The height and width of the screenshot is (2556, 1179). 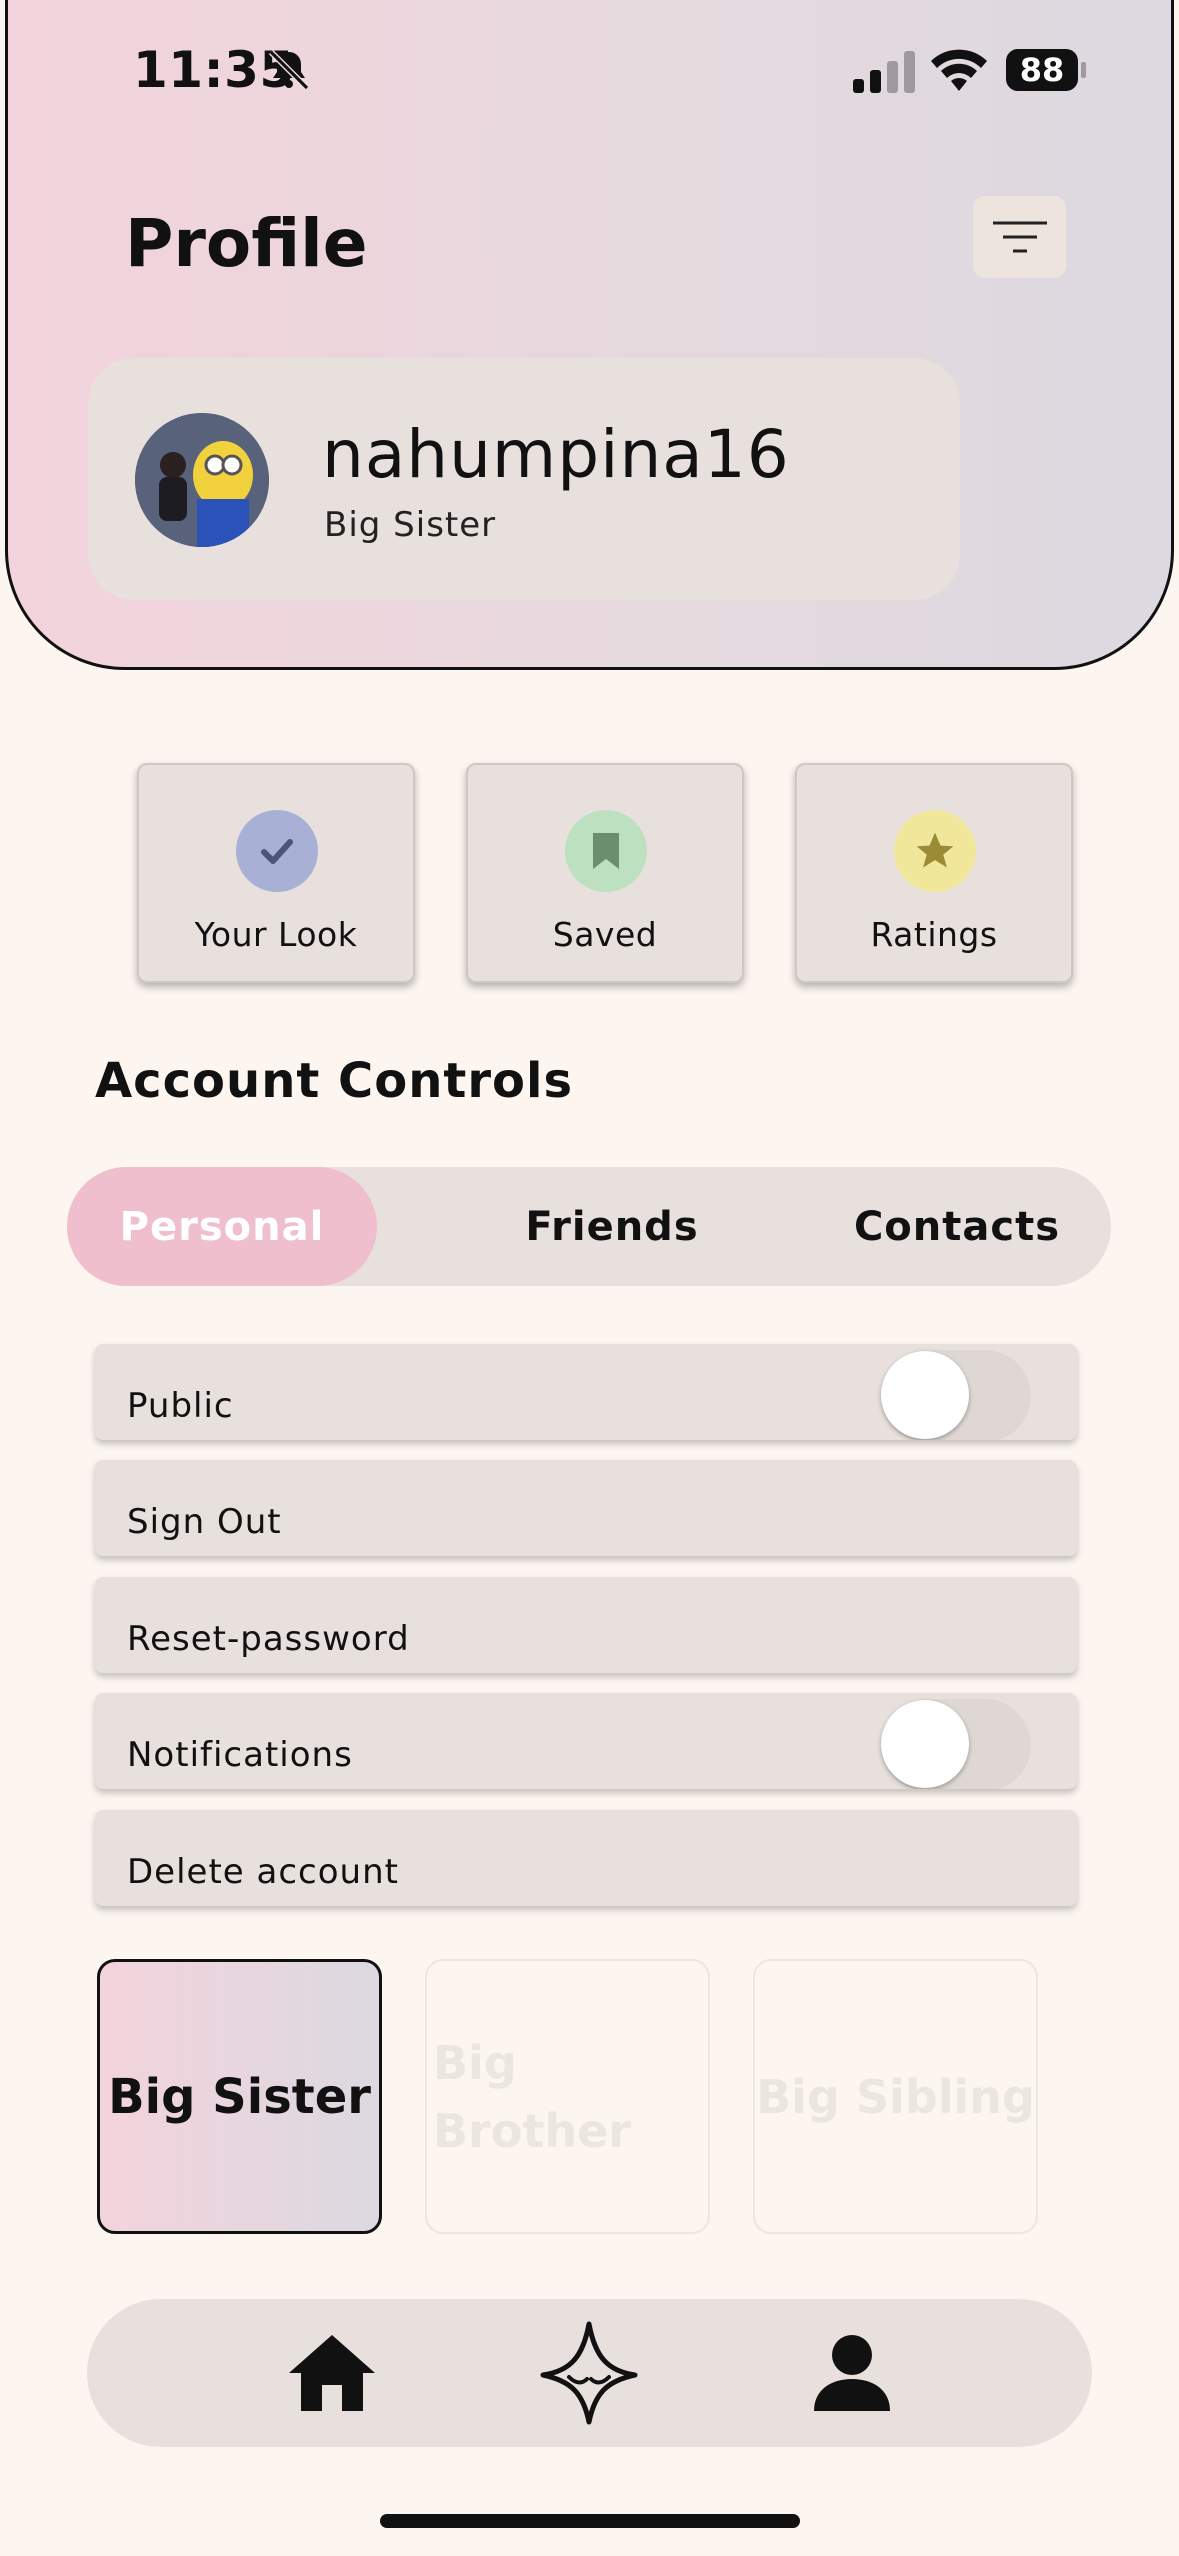 What do you see at coordinates (895, 2096) in the screenshot?
I see `role-option-big-sibling: Big Sibling` at bounding box center [895, 2096].